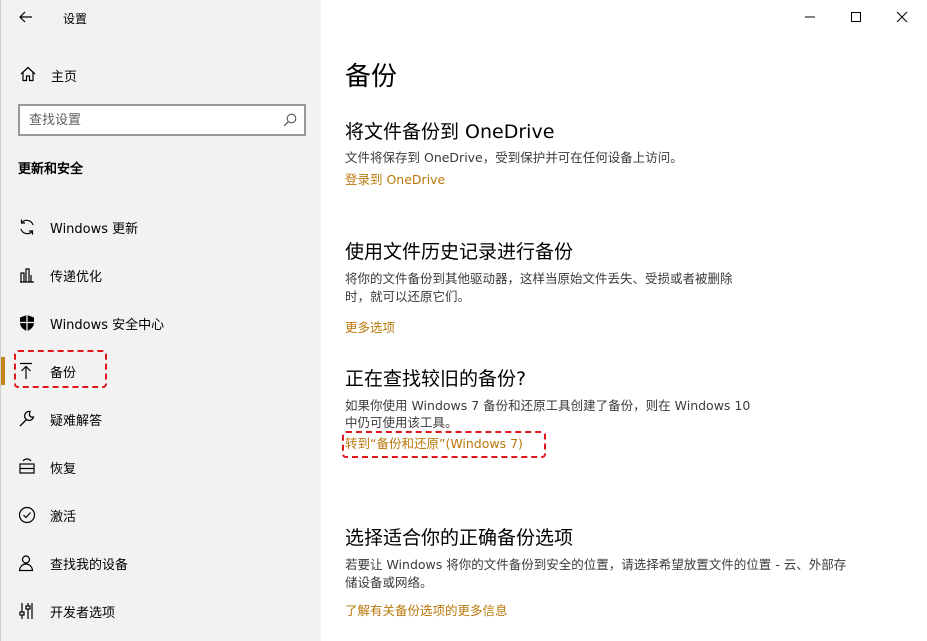  What do you see at coordinates (408, 296) in the screenshot?
I see `section-description-file-history-line2: 时，就可以还原它们。` at bounding box center [408, 296].